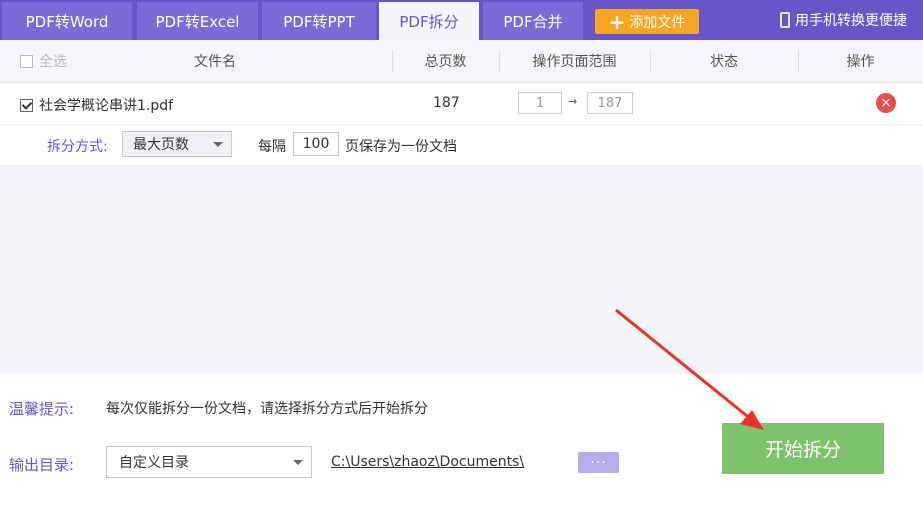 Image resolution: width=923 pixels, height=508 pixels. What do you see at coordinates (610, 103) in the screenshot?
I see `range-end-input: 187` at bounding box center [610, 103].